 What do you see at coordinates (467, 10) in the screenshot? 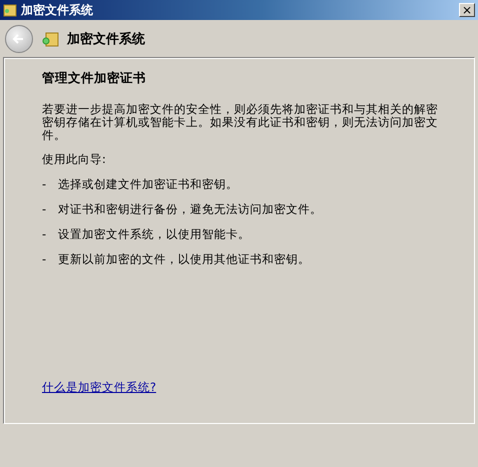
I see `close-button: ×` at bounding box center [467, 10].